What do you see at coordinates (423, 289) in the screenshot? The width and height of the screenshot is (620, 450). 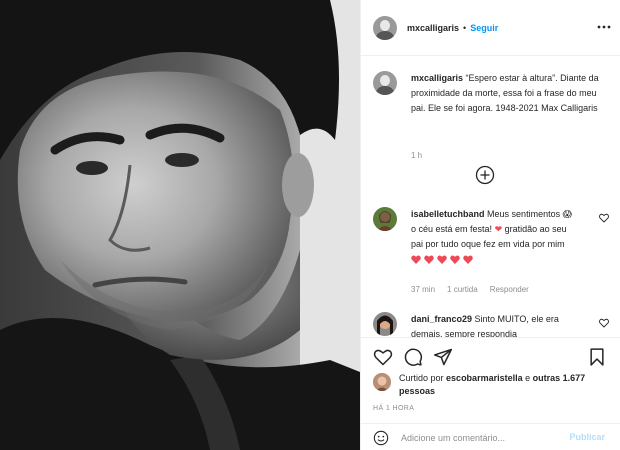 I see `comment-timestamp: 37 min` at bounding box center [423, 289].